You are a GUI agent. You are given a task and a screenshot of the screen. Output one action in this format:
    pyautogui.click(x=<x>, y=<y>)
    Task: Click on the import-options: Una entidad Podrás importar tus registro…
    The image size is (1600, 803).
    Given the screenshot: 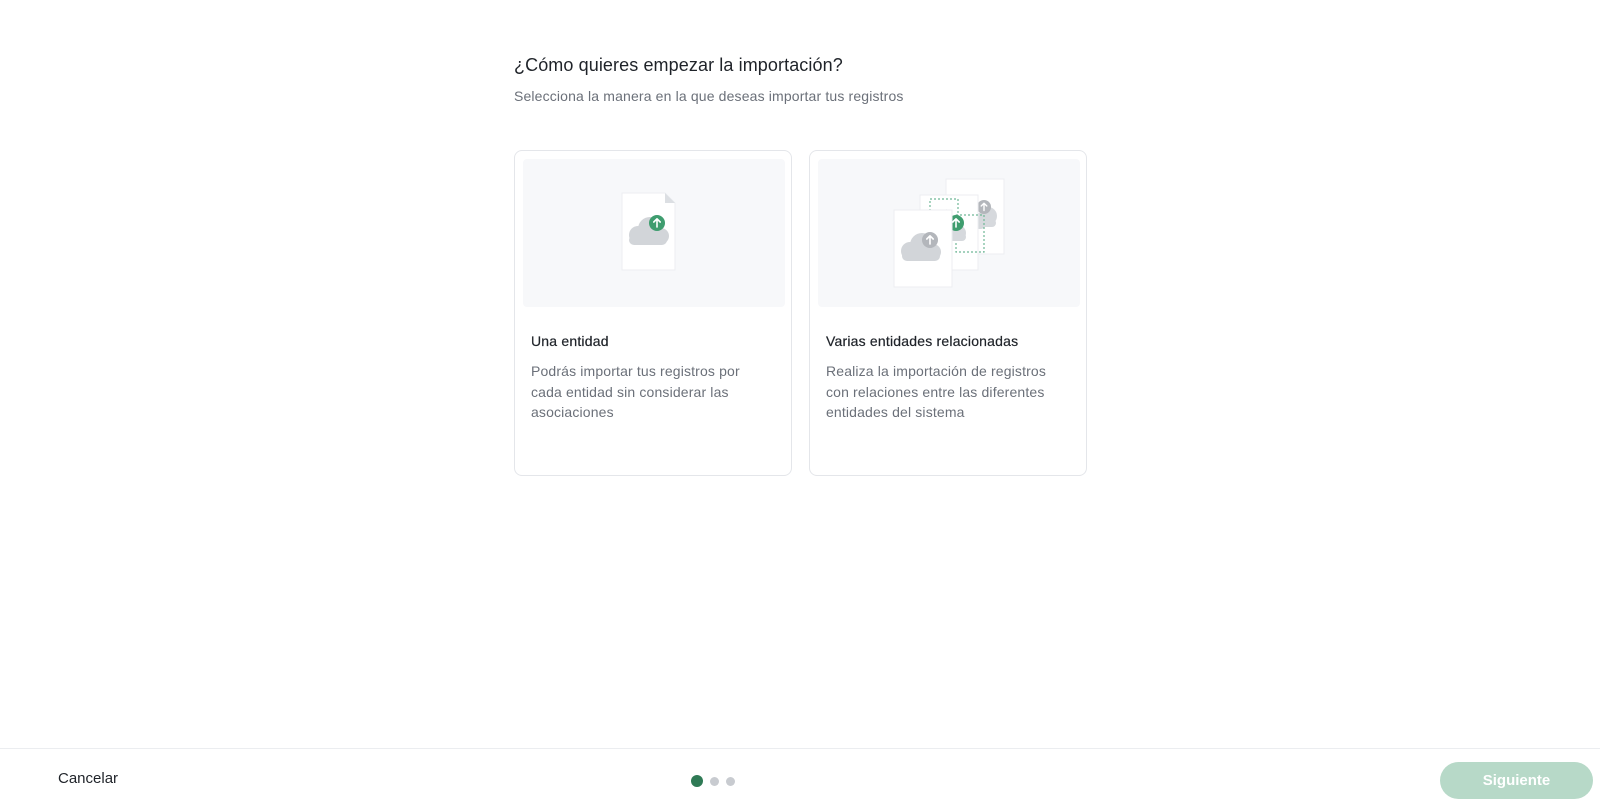 What is the action you would take?
    pyautogui.click(x=800, y=313)
    